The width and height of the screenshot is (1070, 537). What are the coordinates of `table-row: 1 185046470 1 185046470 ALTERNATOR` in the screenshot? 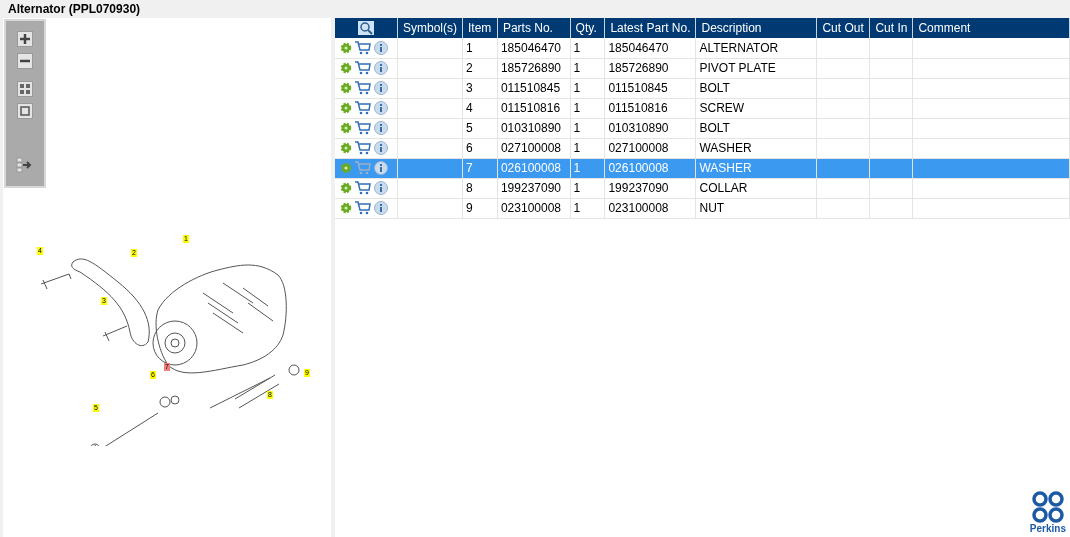 It's located at (702, 48).